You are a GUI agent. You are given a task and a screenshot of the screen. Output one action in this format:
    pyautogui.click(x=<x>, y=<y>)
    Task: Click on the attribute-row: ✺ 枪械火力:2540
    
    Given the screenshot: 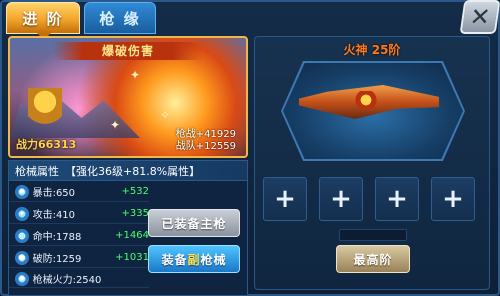 What is the action you would take?
    pyautogui.click(x=79, y=279)
    